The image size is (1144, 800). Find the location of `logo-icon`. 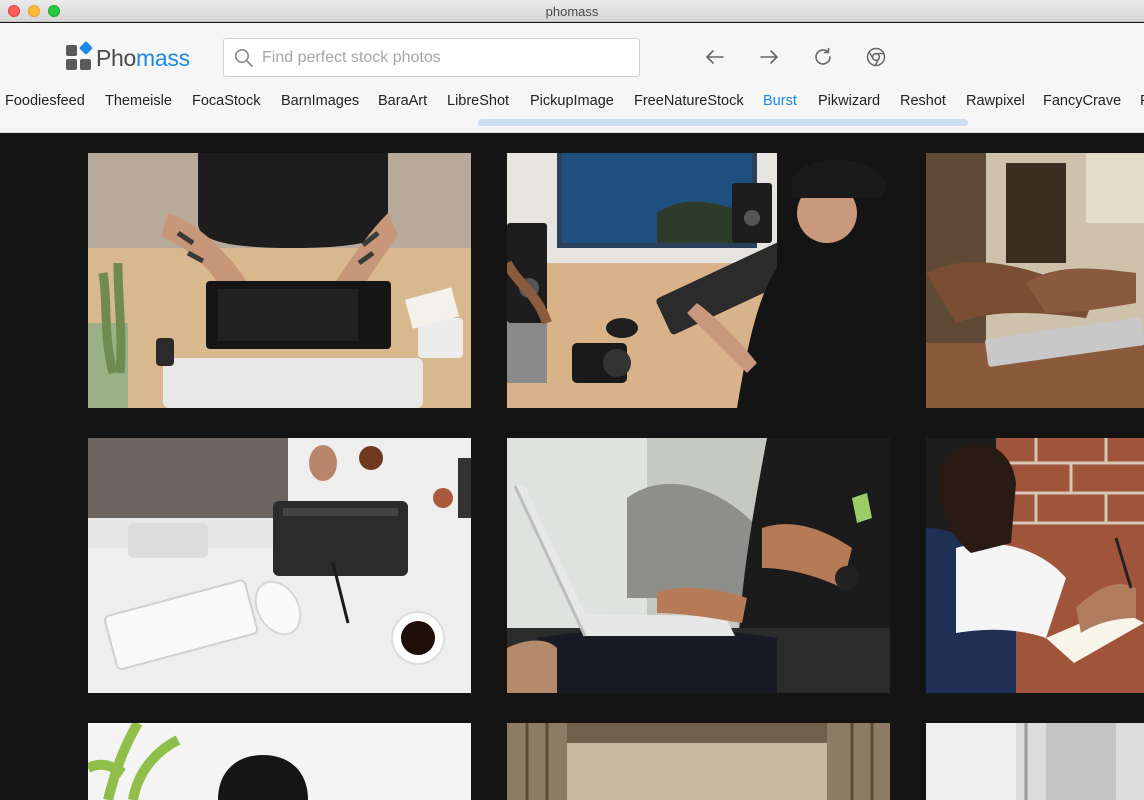

logo-icon is located at coordinates (80, 55).